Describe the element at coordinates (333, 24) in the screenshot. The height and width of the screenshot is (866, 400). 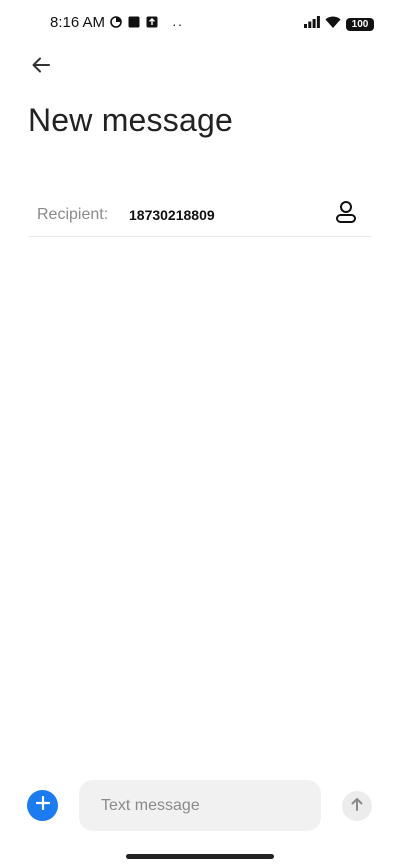
I see `wifi-icon` at that location.